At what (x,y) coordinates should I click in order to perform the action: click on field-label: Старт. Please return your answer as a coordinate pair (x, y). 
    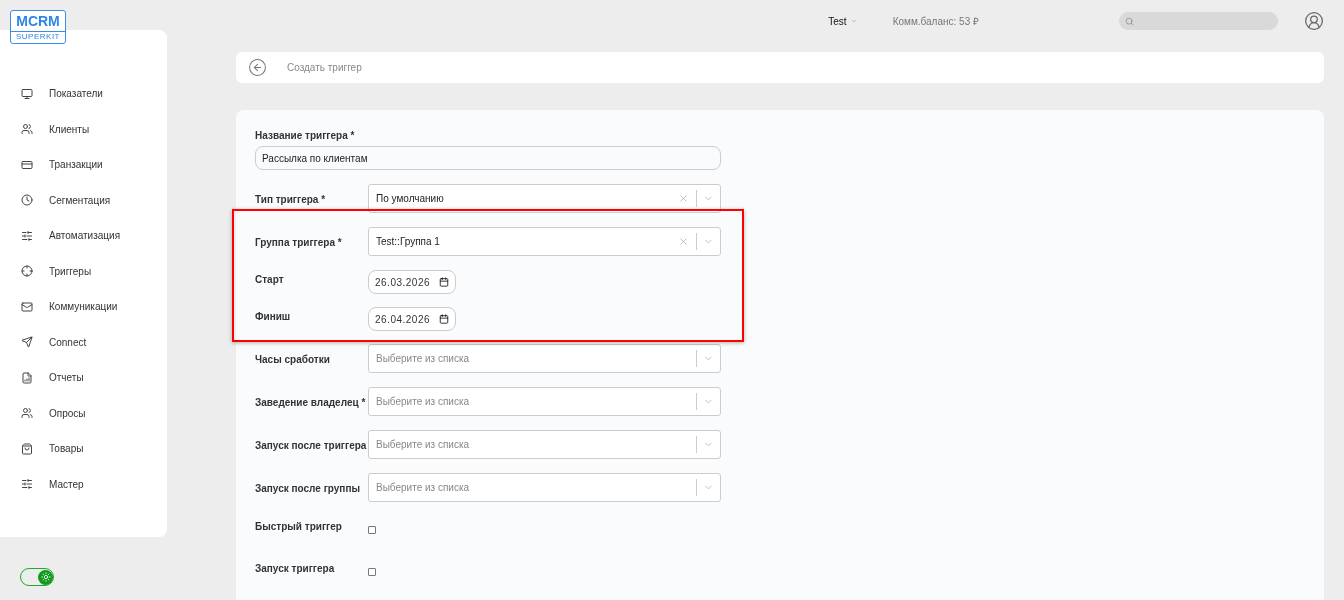
    Looking at the image, I should click on (270, 280).